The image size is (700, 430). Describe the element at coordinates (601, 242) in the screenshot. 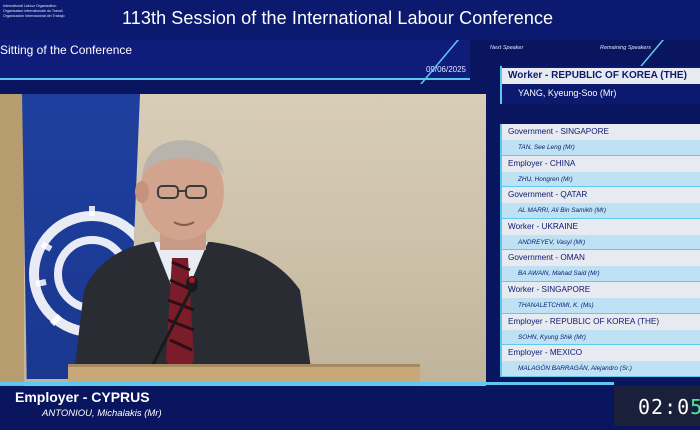

I see `speaker-name: ANDREYEV, Vasyl (Mr)` at that location.